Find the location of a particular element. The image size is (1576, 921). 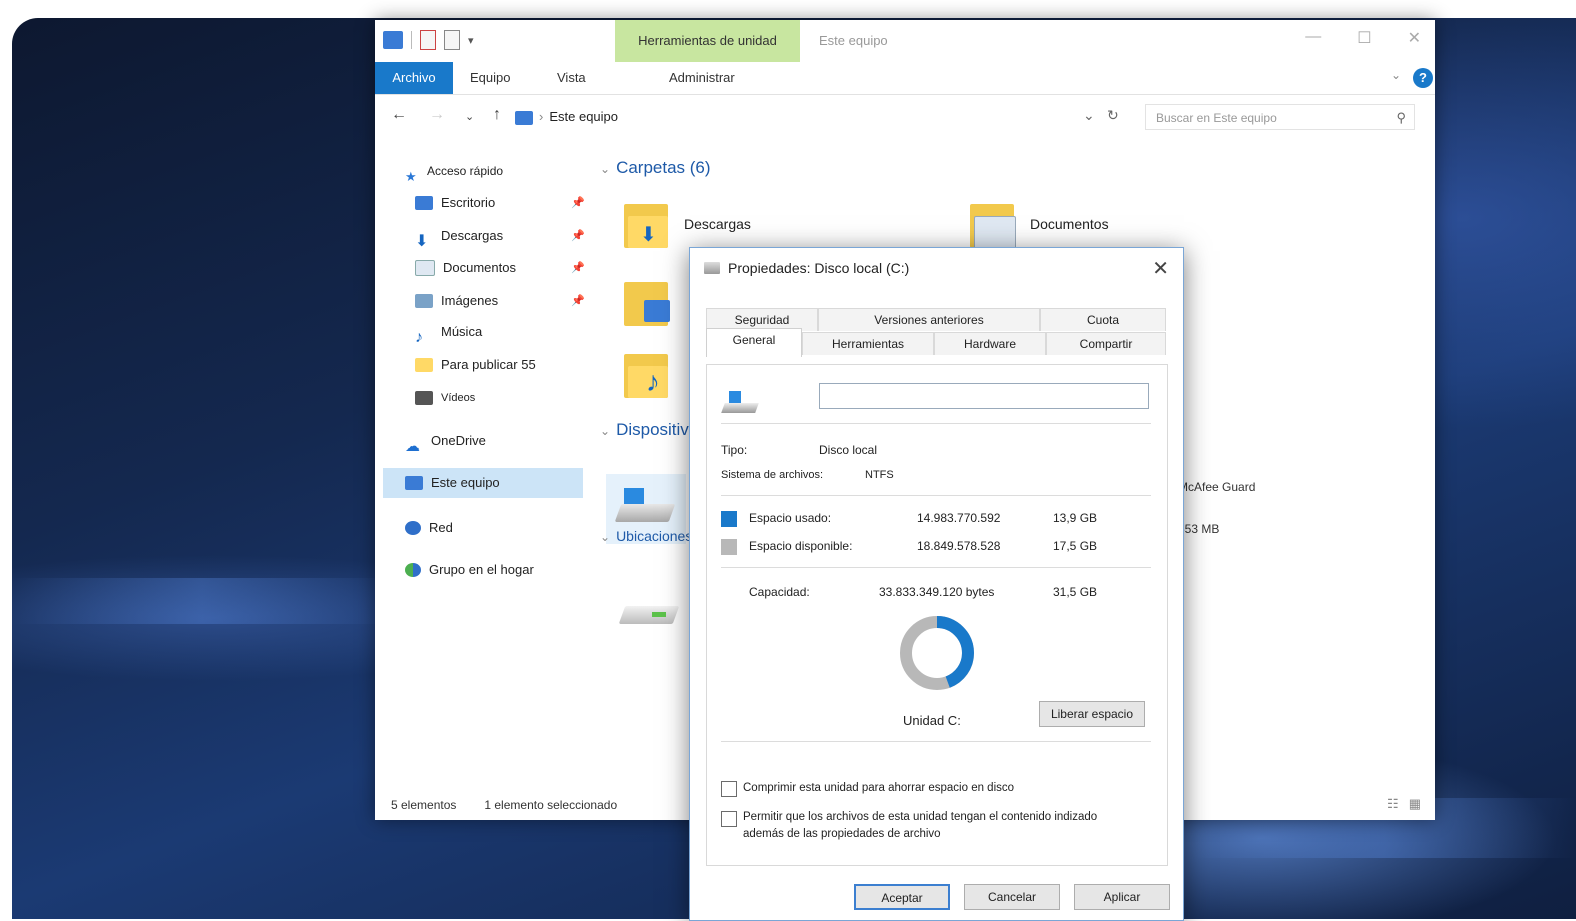

dialog-title: Propiedades: Disco local (C:) is located at coordinates (819, 268).